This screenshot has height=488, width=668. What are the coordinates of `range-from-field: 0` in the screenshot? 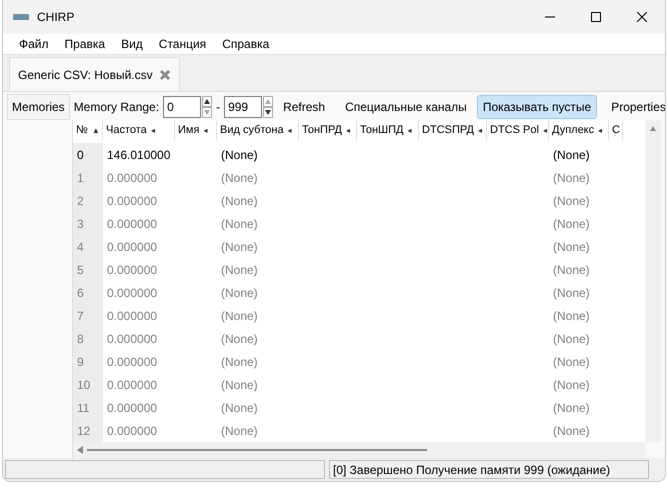 It's located at (182, 107).